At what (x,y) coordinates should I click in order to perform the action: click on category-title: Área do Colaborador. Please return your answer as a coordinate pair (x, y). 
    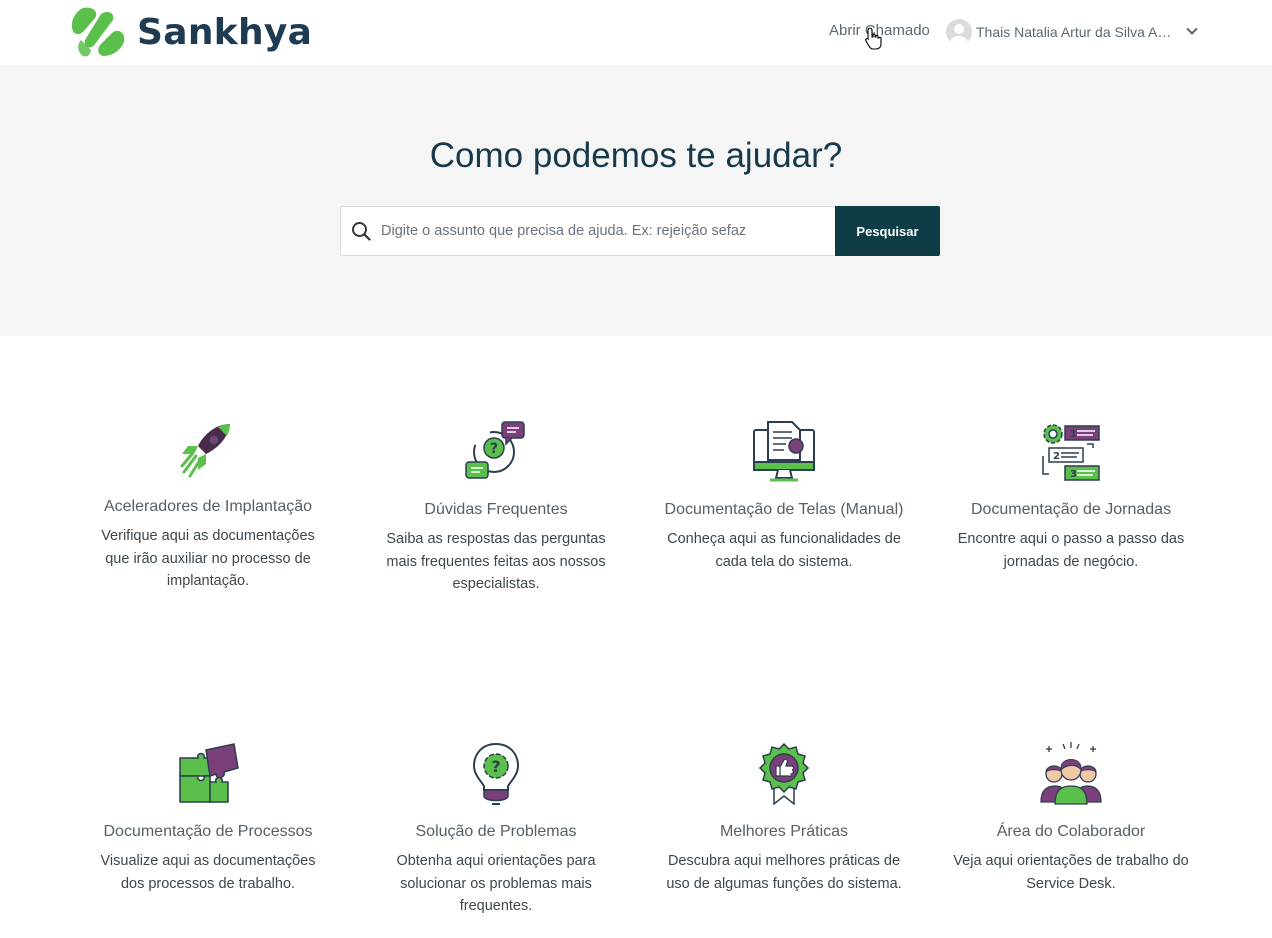
    Looking at the image, I should click on (1071, 831).